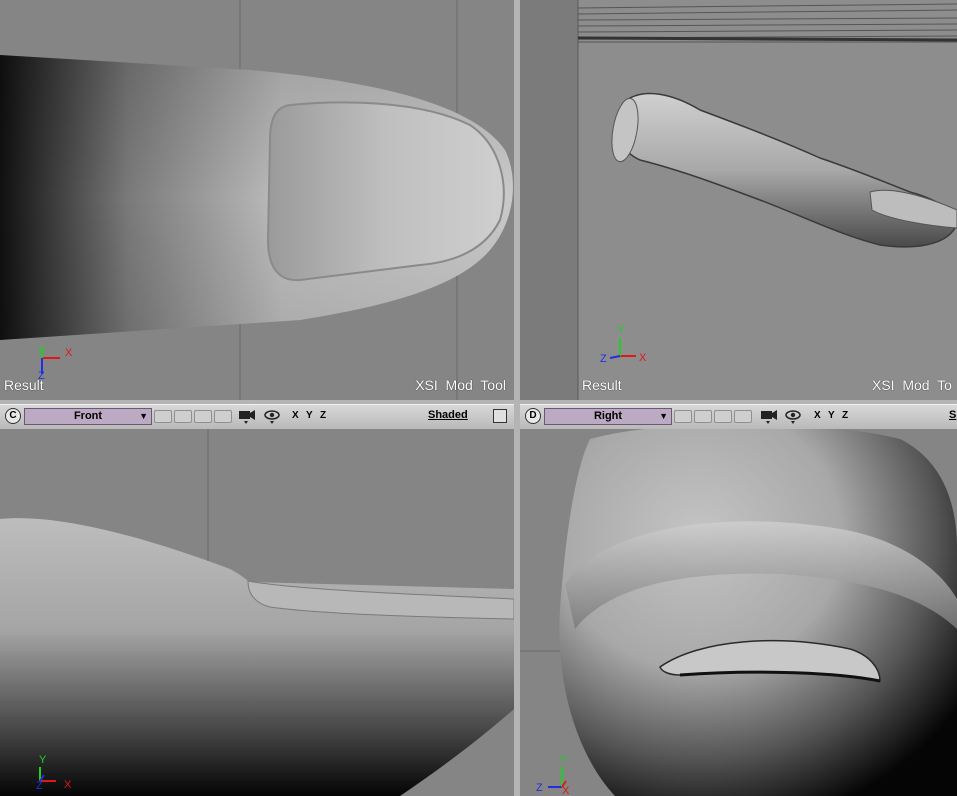 The image size is (957, 796). What do you see at coordinates (912, 385) in the screenshot?
I see `viewport-b-product-label: XSI Mod To` at bounding box center [912, 385].